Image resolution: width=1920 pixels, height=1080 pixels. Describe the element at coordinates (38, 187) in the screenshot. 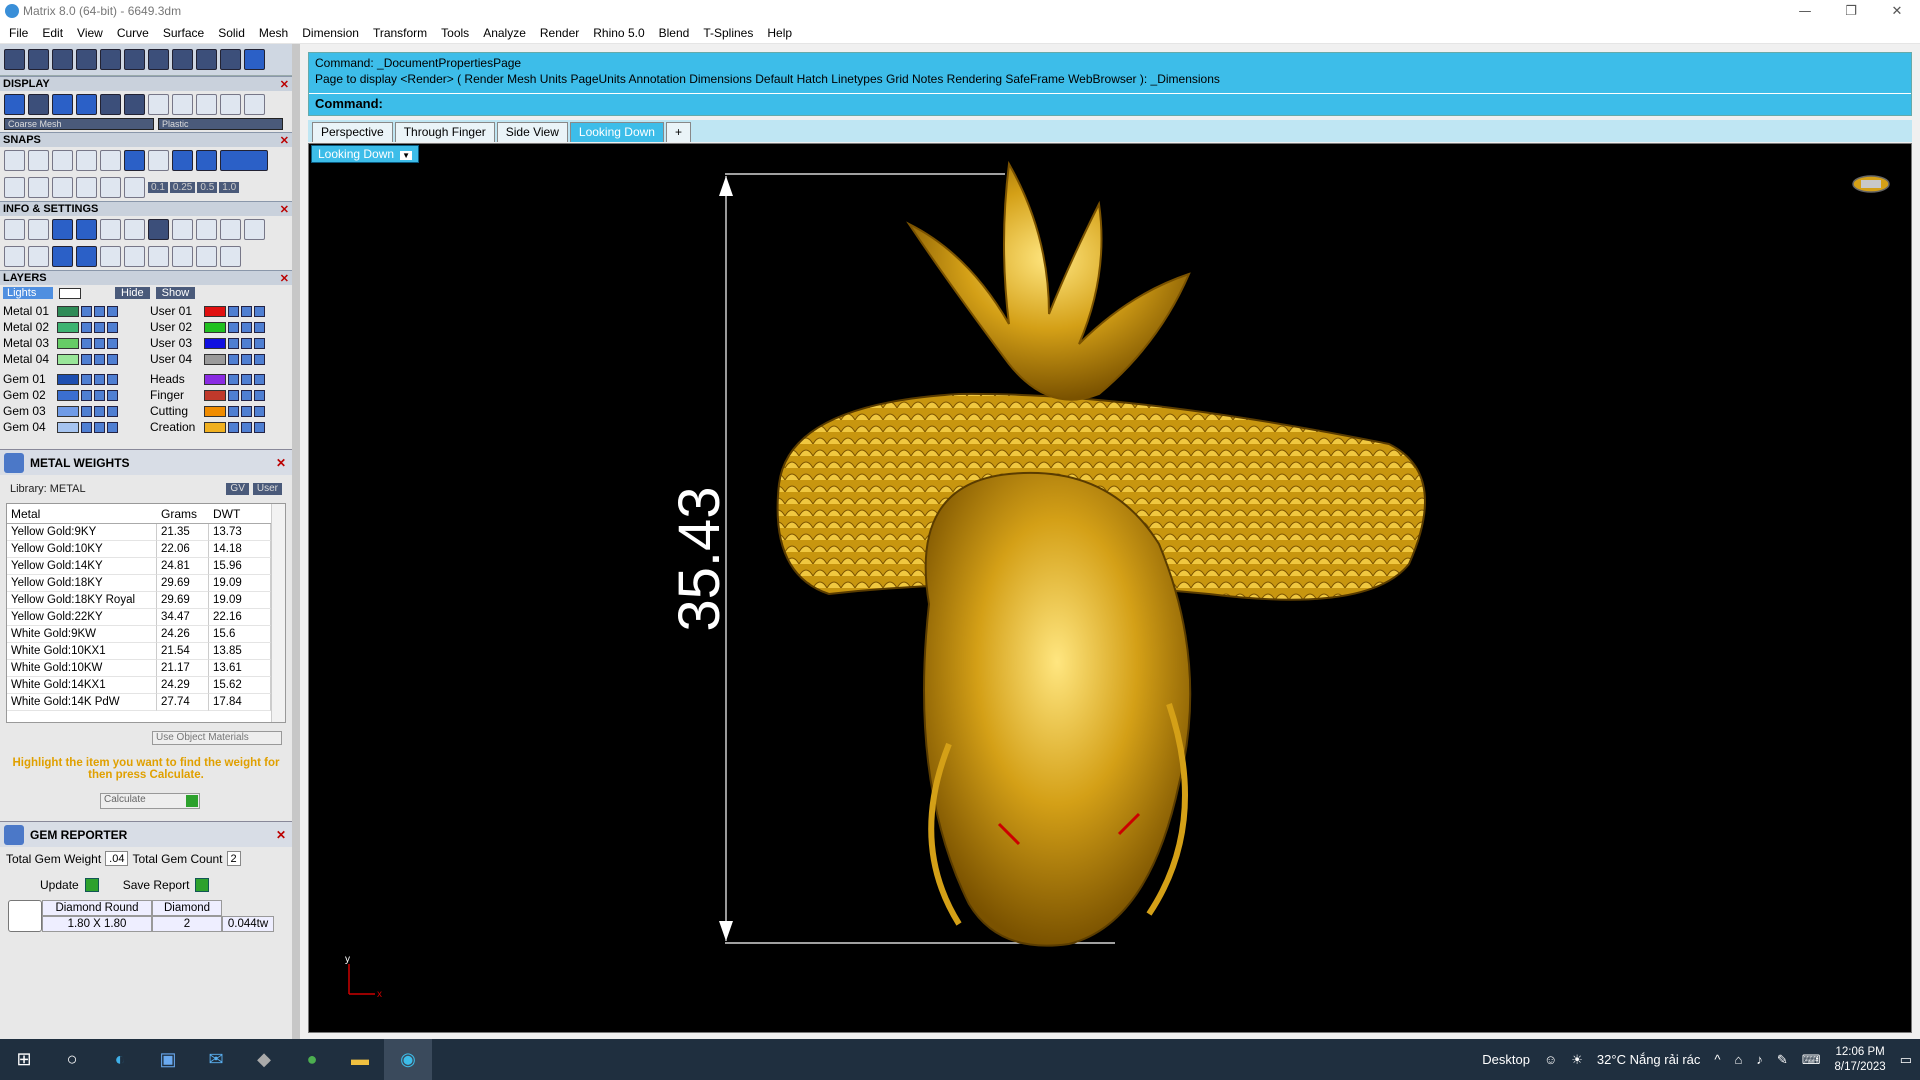

I see `planar-icon` at that location.